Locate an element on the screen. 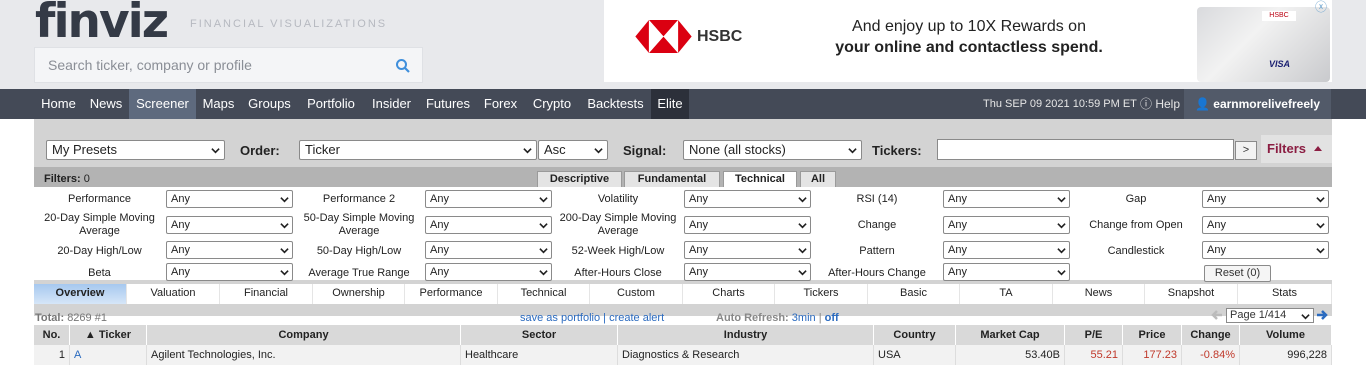 Image resolution: width=1366 pixels, height=370 pixels. cell-change: -0.84% is located at coordinates (1211, 355).